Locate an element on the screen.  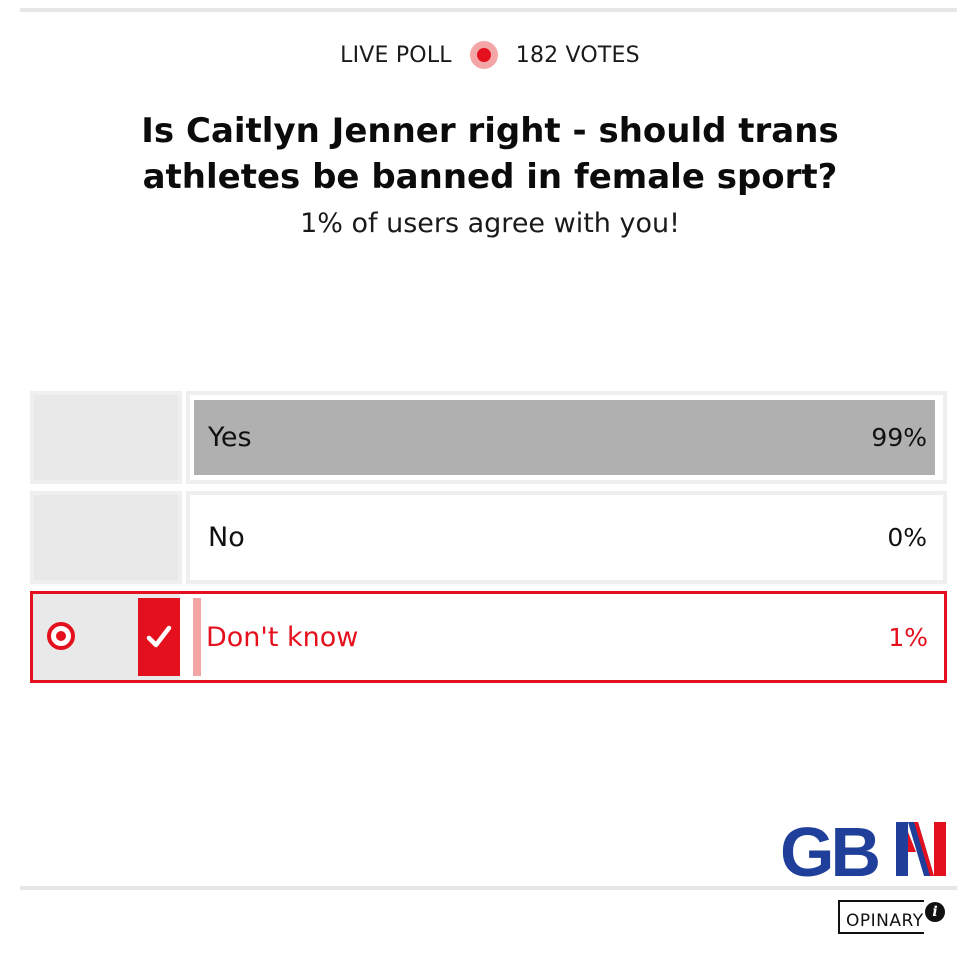
poll-option-yes: Yes 99% is located at coordinates (488, 437).